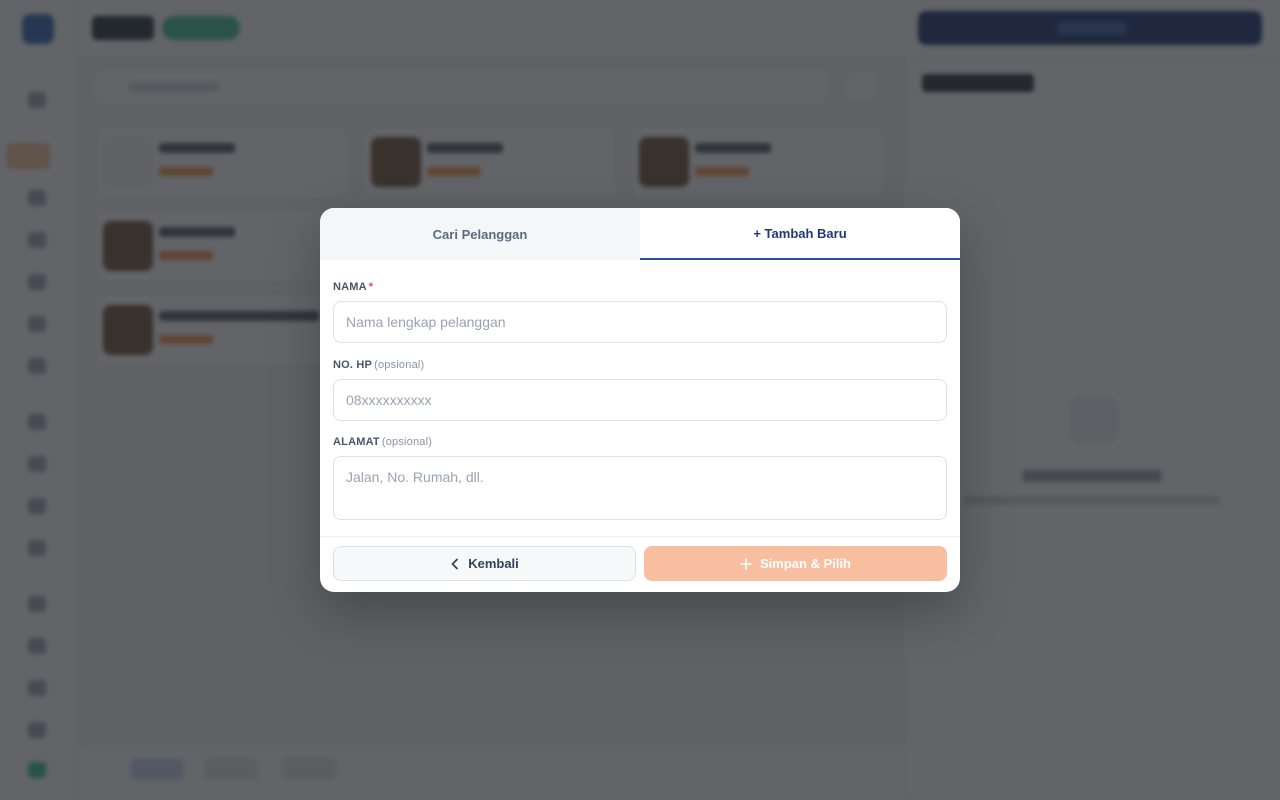  I want to click on tab-label: Cari Pelanggan, so click(480, 234).